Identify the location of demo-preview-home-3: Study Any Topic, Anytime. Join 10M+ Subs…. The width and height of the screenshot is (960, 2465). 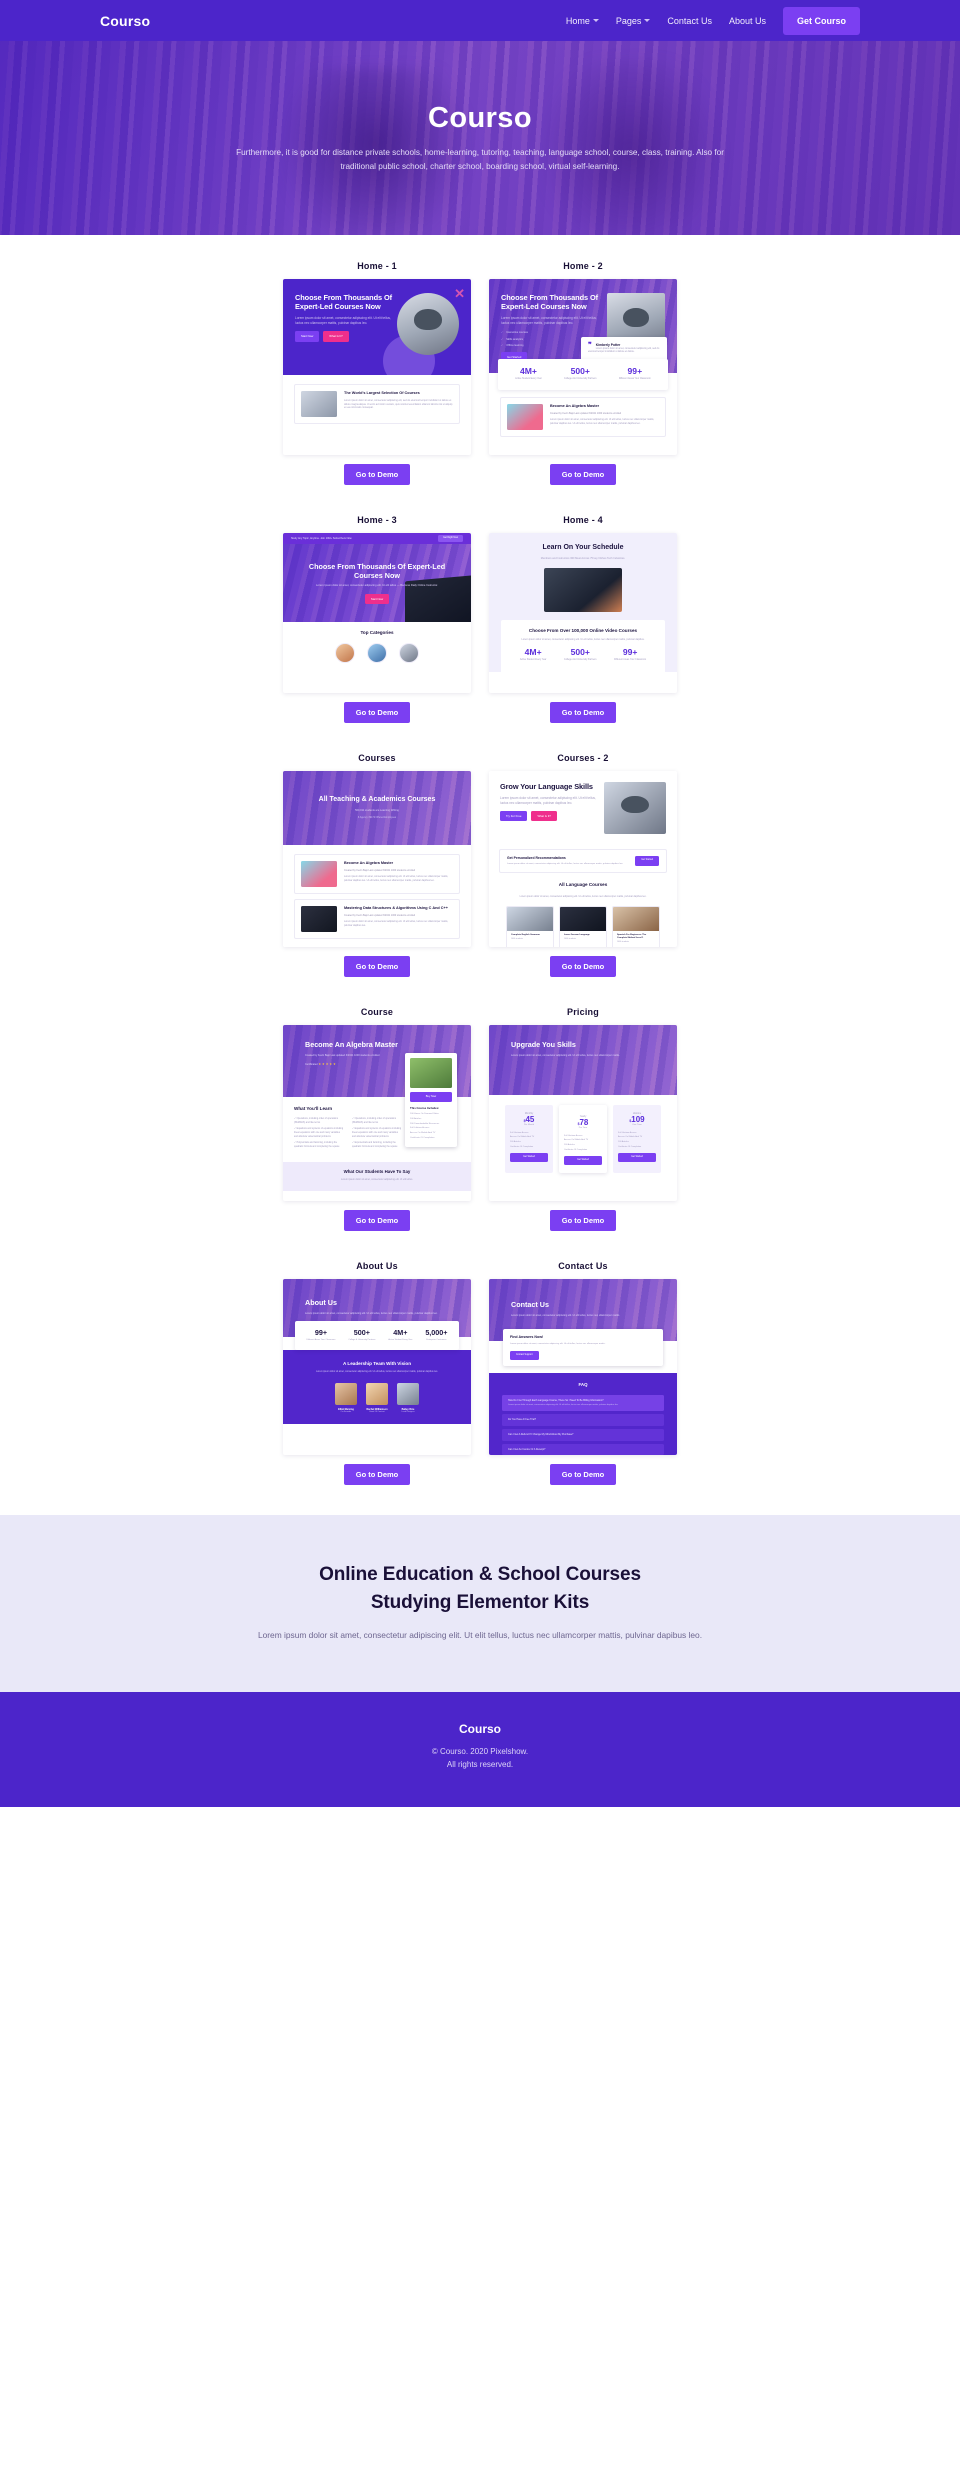
(377, 613).